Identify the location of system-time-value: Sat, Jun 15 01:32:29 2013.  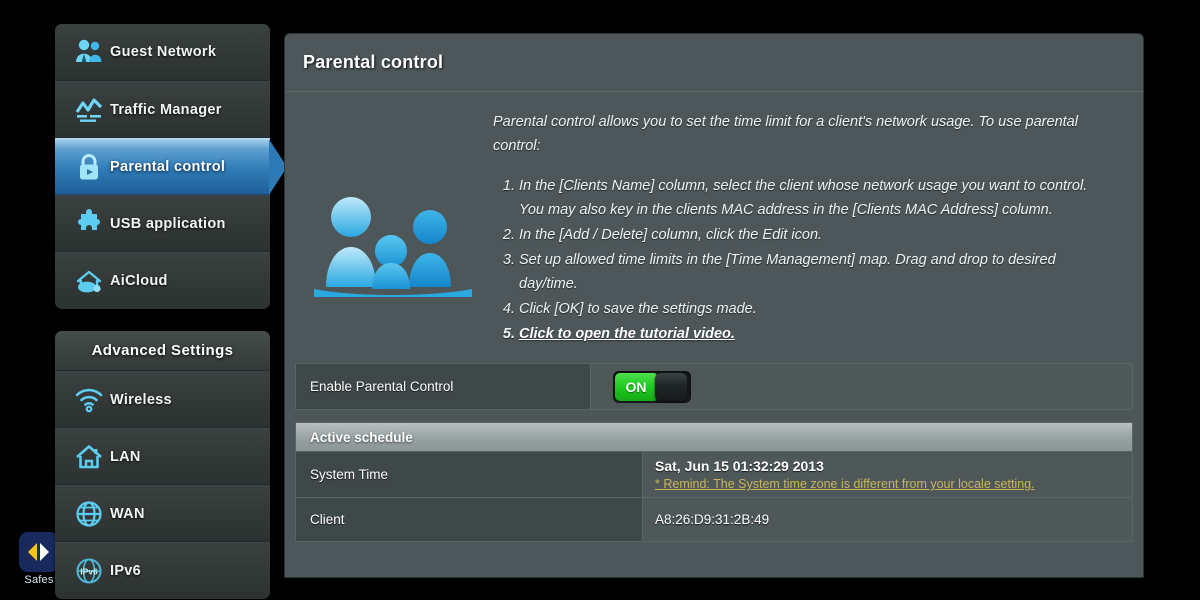
(739, 466).